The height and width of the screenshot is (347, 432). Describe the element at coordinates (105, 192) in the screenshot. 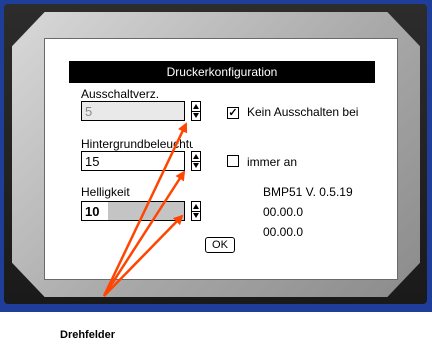

I see `field-label-brightness: Helligkeit` at that location.